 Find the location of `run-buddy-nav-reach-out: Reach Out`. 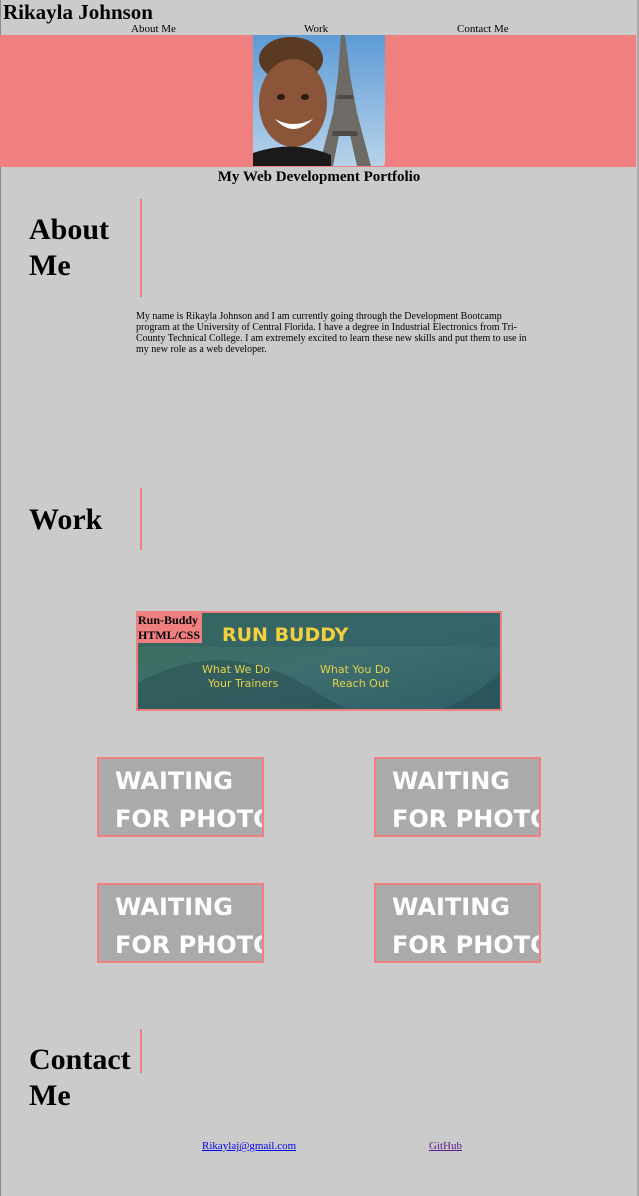

run-buddy-nav-reach-out: Reach Out is located at coordinates (361, 683).